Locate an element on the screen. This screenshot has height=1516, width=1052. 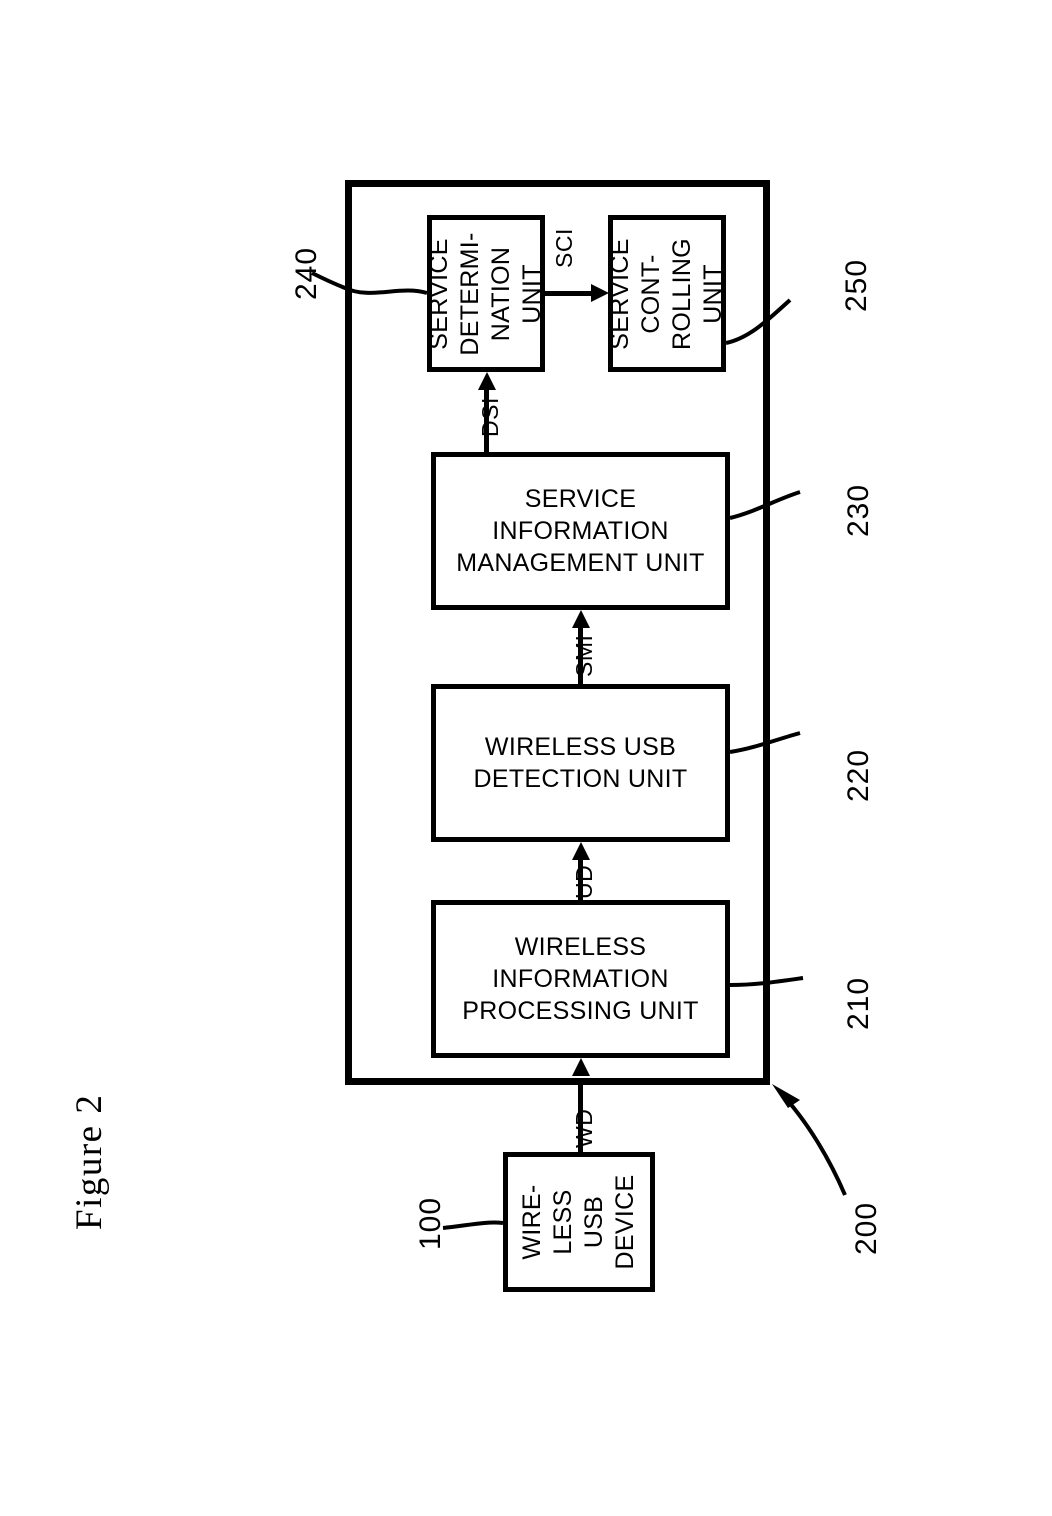
reference-numeral-250: 250 is located at coordinates (856, 285).